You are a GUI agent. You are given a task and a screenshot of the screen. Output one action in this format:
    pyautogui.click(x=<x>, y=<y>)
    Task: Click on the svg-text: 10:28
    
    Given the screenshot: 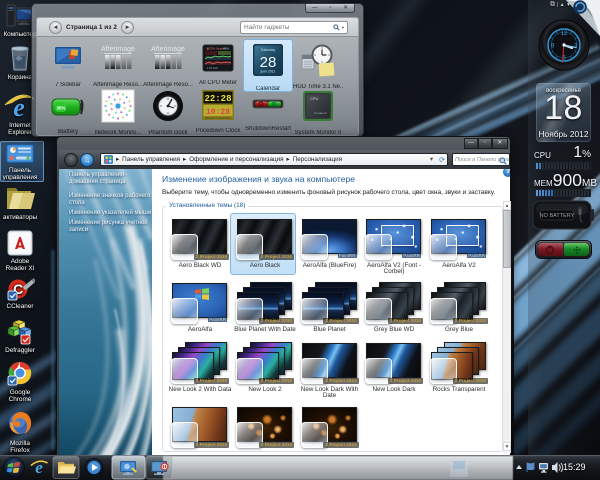 What is the action you would take?
    pyautogui.click(x=218, y=112)
    